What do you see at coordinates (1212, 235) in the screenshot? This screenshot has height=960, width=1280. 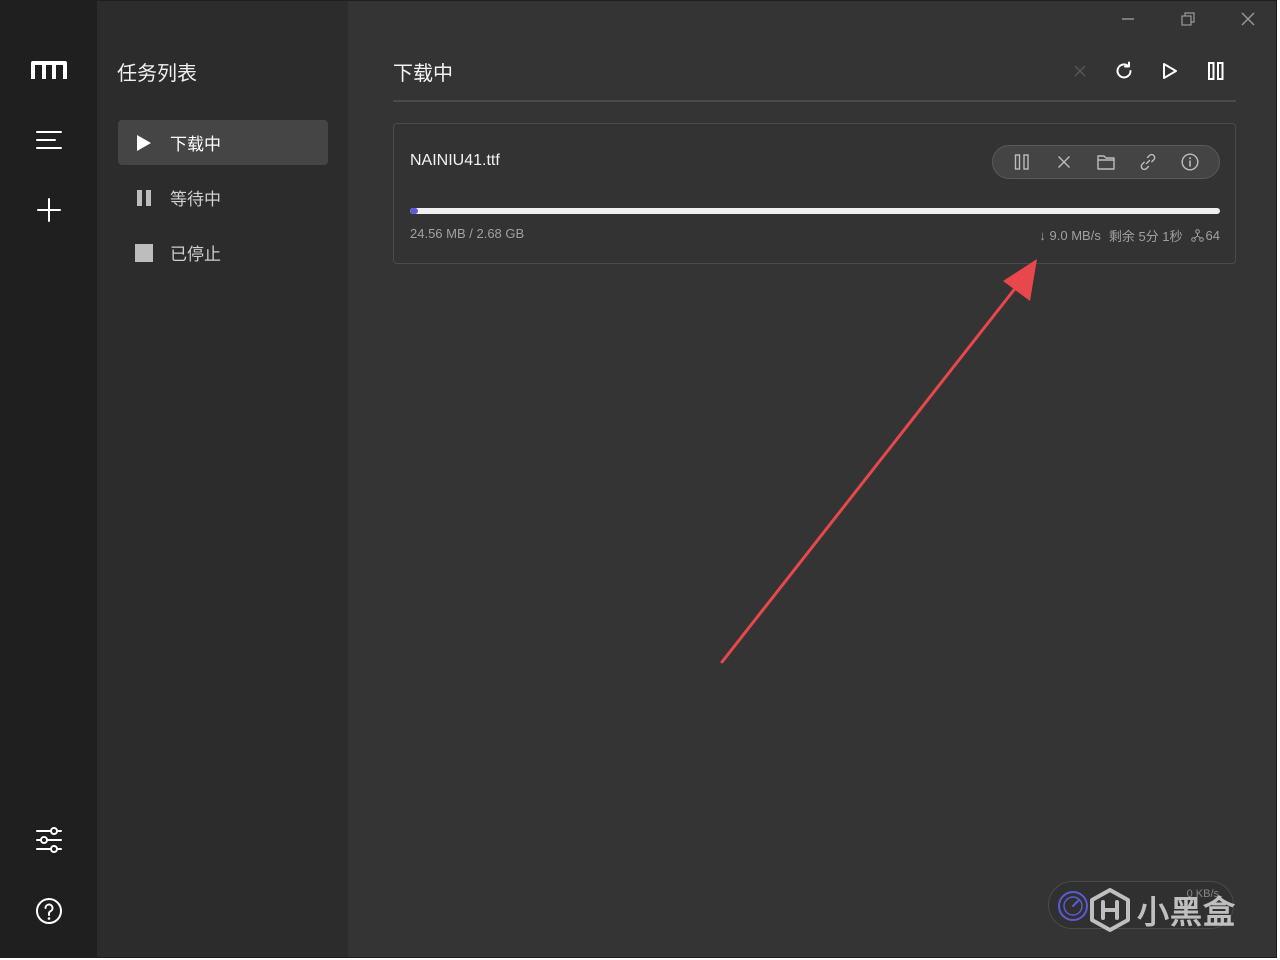 I see `connections-count: 64` at bounding box center [1212, 235].